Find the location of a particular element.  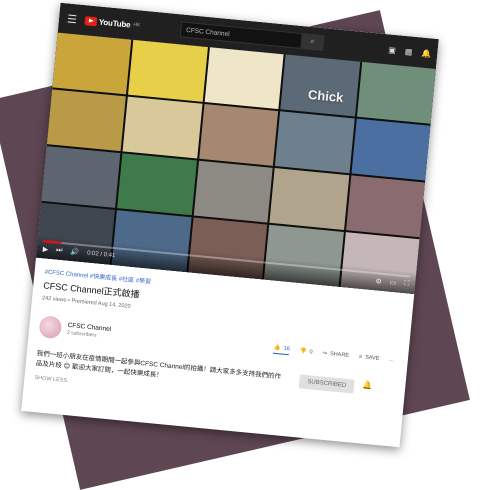

next-icon: ⏭ is located at coordinates (59, 250).